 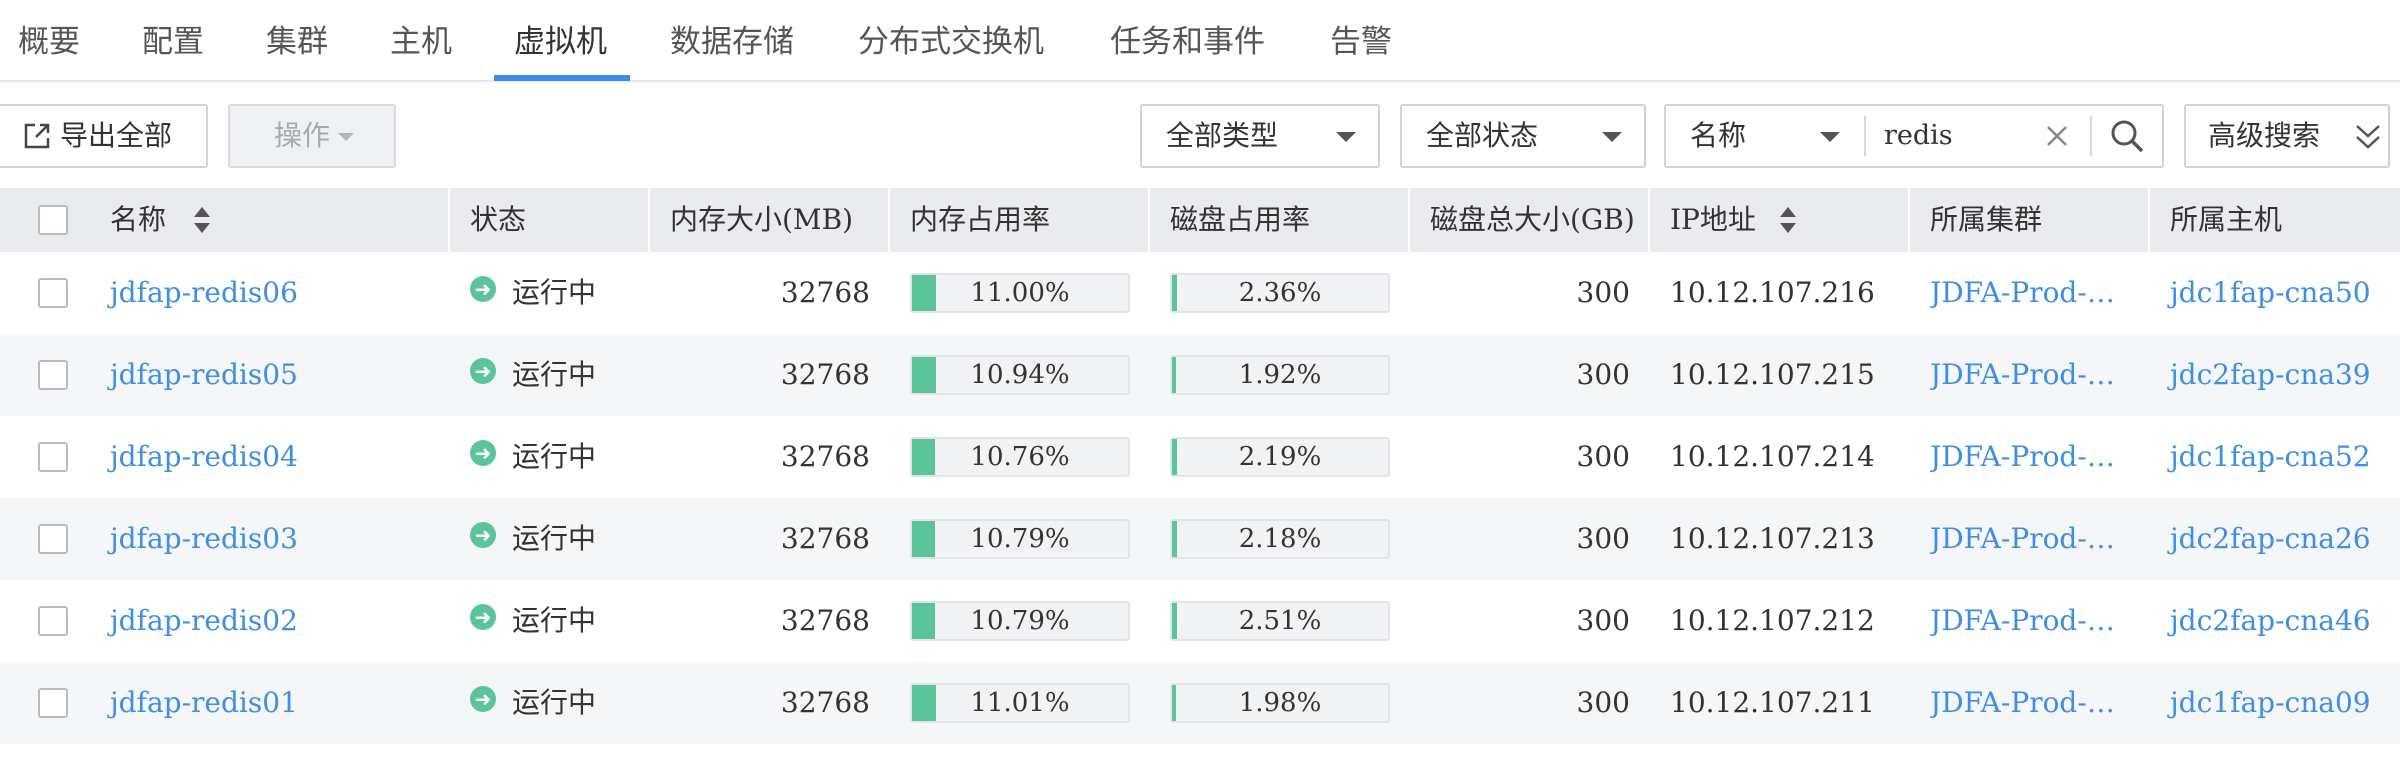 What do you see at coordinates (732, 41) in the screenshot?
I see `tab-datastores: 数据存储` at bounding box center [732, 41].